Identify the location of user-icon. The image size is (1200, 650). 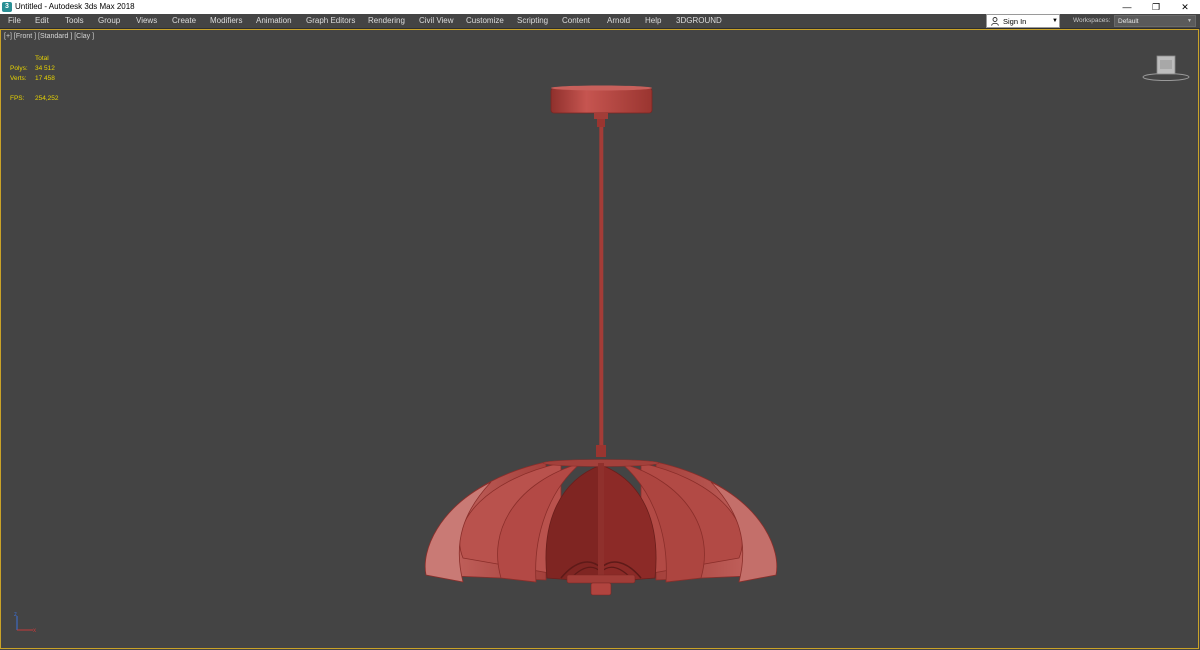
(995, 21).